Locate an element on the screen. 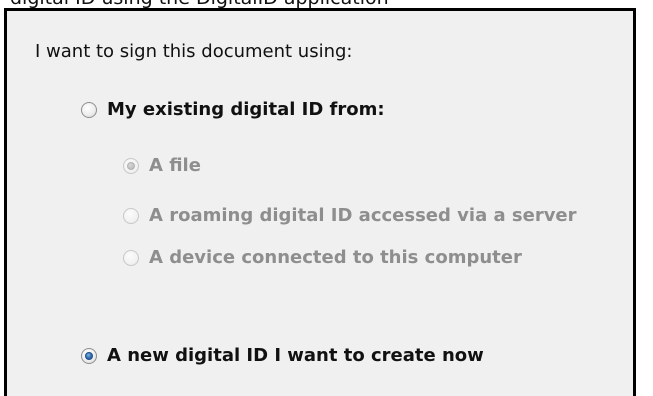  option-existing-digital-id: My existing digital ID from: is located at coordinates (233, 109).